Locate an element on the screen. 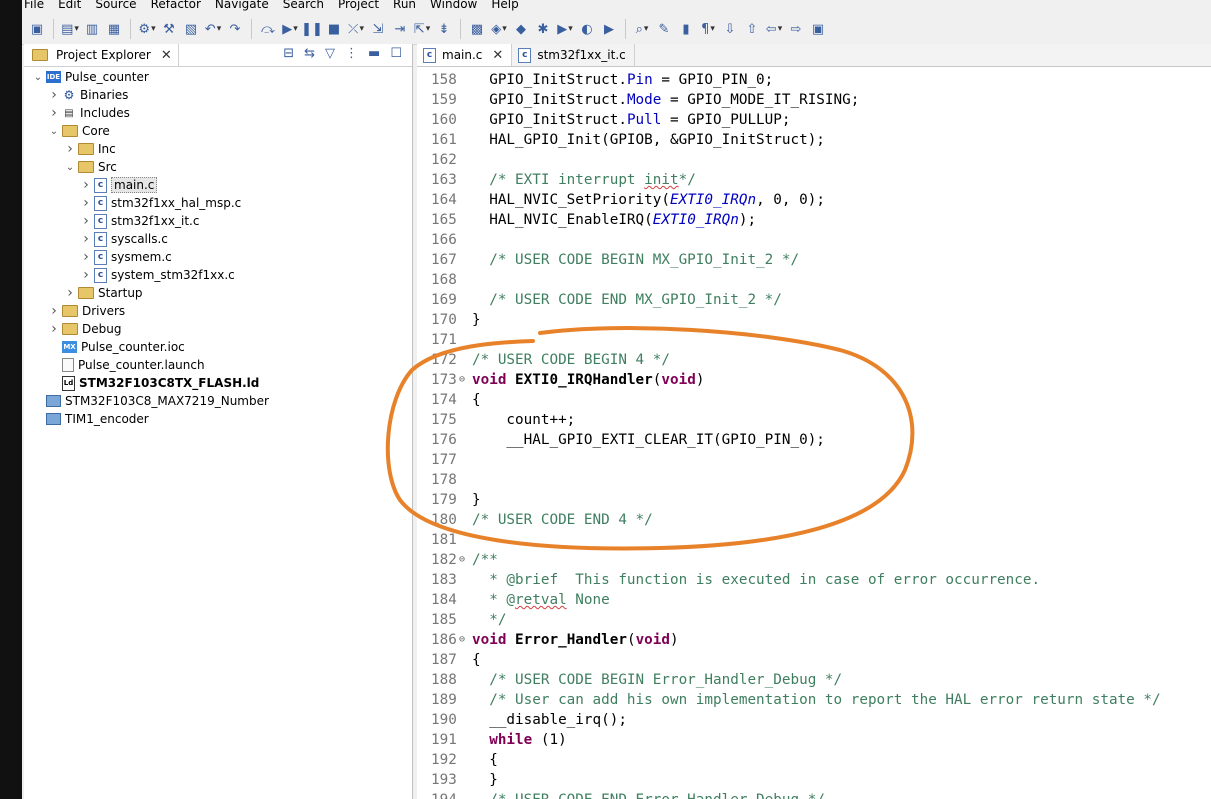 Image resolution: width=1211 pixels, height=799 pixels. project-explorer-tab: Project Explorer ✕ is located at coordinates (101, 55).